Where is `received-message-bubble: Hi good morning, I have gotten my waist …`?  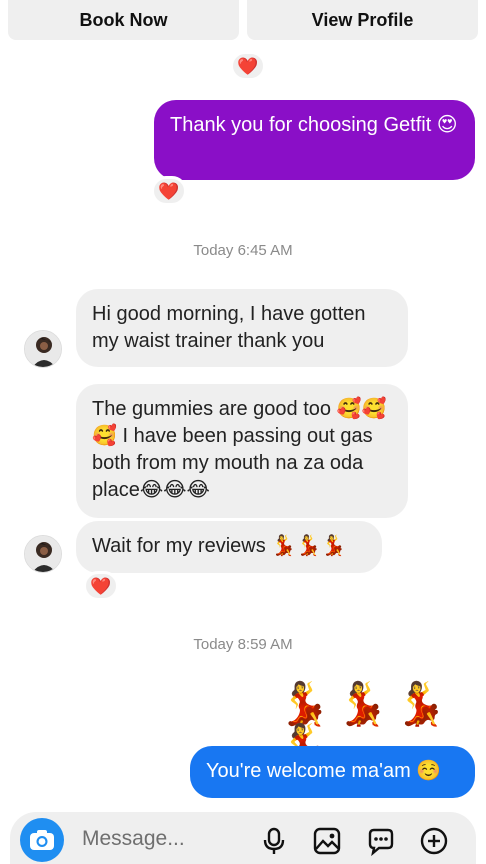
received-message-bubble: Hi good morning, I have gotten my waist … is located at coordinates (242, 328).